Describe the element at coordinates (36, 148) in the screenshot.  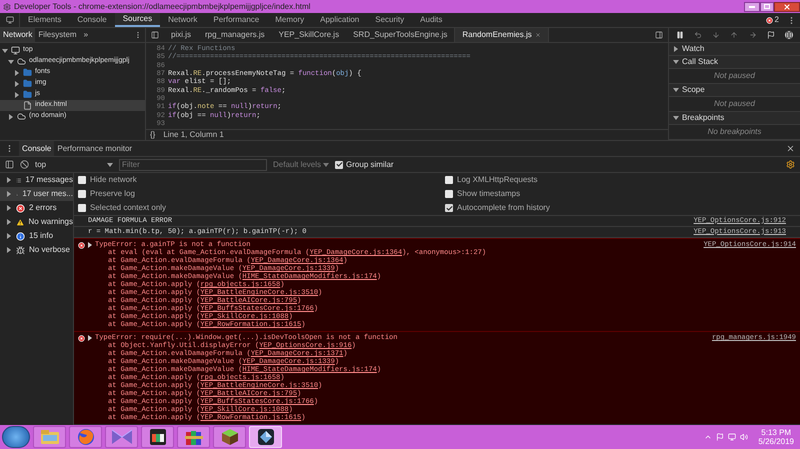
I see `drawer-tab: Console` at that location.